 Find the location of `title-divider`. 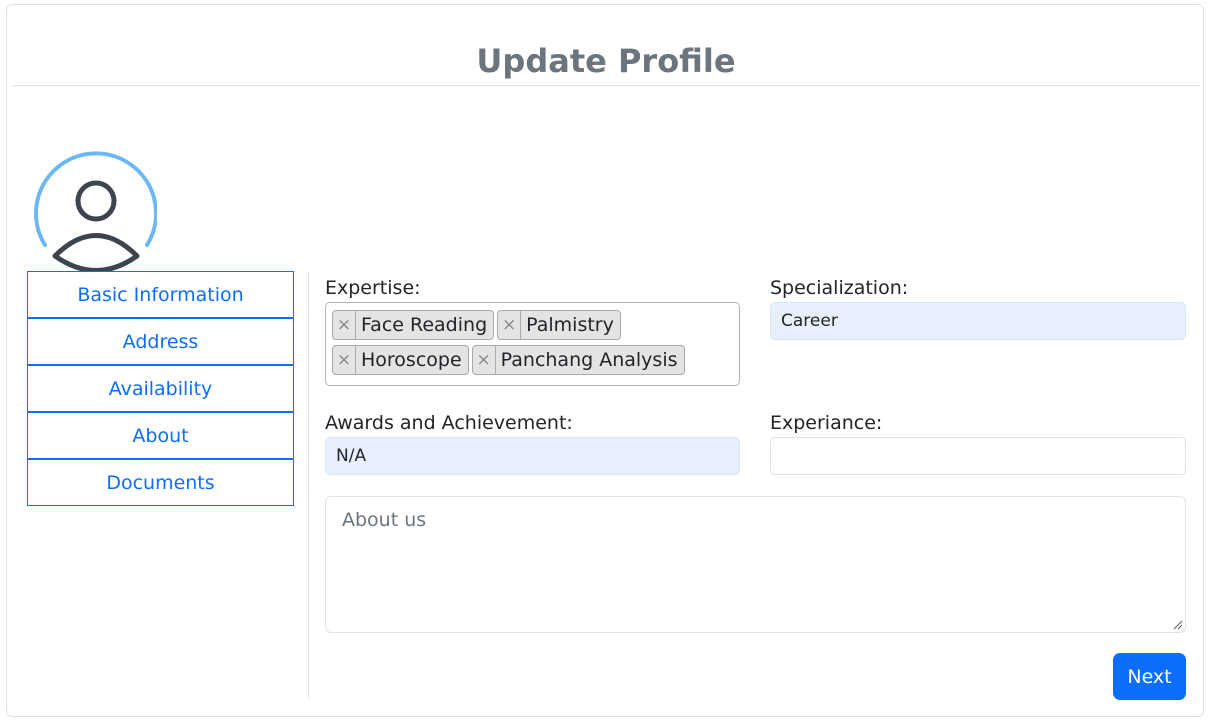

title-divider is located at coordinates (606, 85).